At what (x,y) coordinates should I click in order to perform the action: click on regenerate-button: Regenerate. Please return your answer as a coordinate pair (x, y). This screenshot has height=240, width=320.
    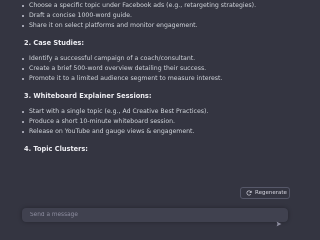
    Looking at the image, I should click on (265, 193).